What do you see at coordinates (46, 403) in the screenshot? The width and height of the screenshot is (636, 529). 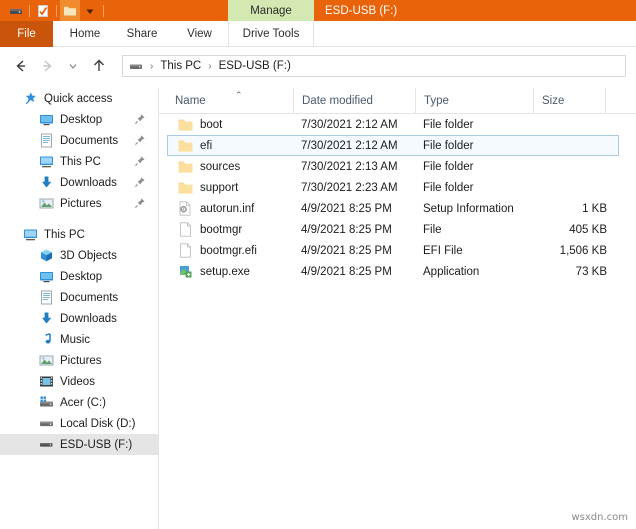 I see `windows-drive-icon` at bounding box center [46, 403].